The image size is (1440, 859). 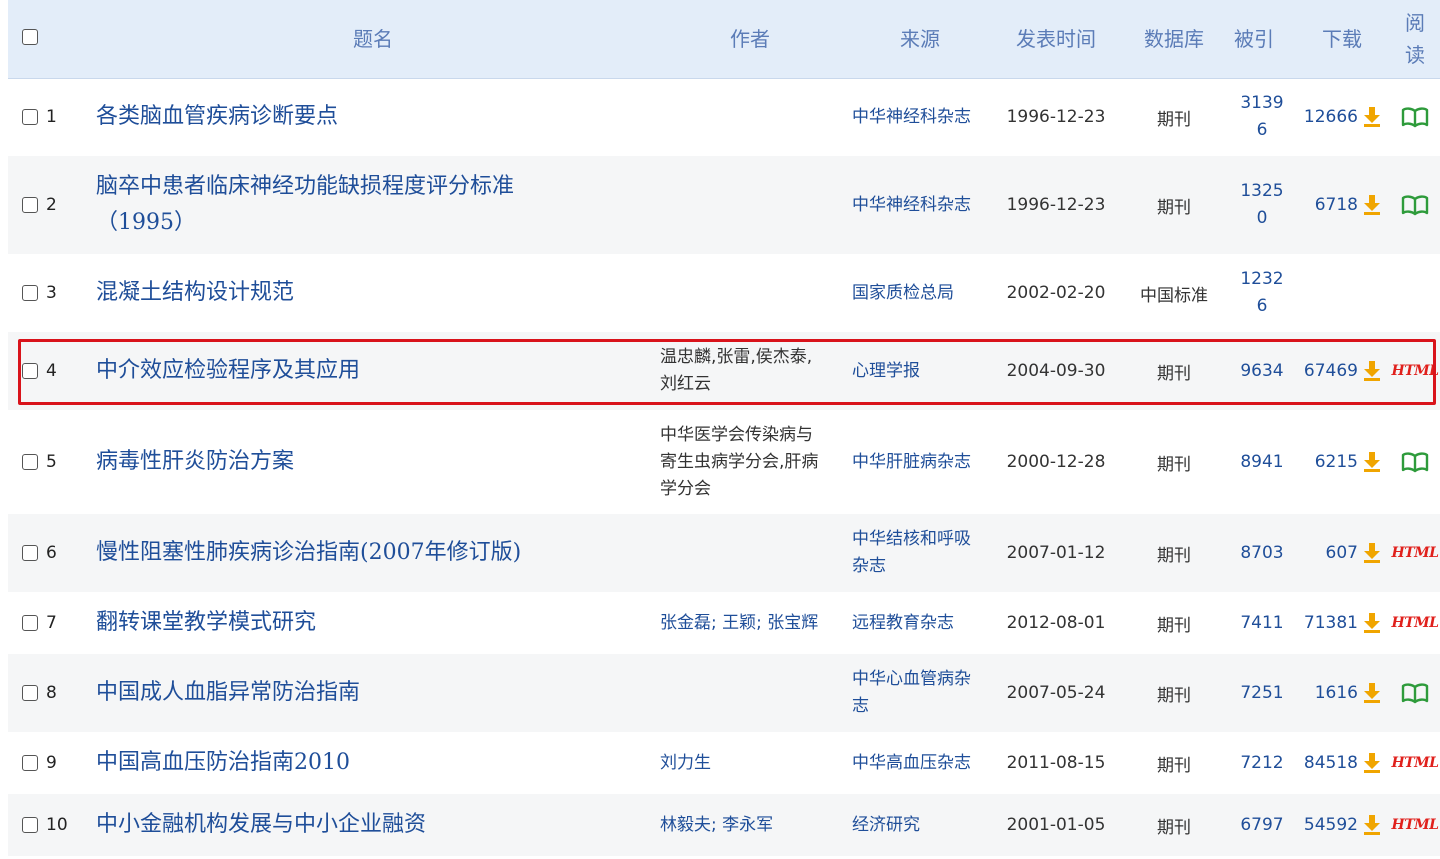 What do you see at coordinates (1261, 693) in the screenshot?
I see `cited-count: 7251` at bounding box center [1261, 693].